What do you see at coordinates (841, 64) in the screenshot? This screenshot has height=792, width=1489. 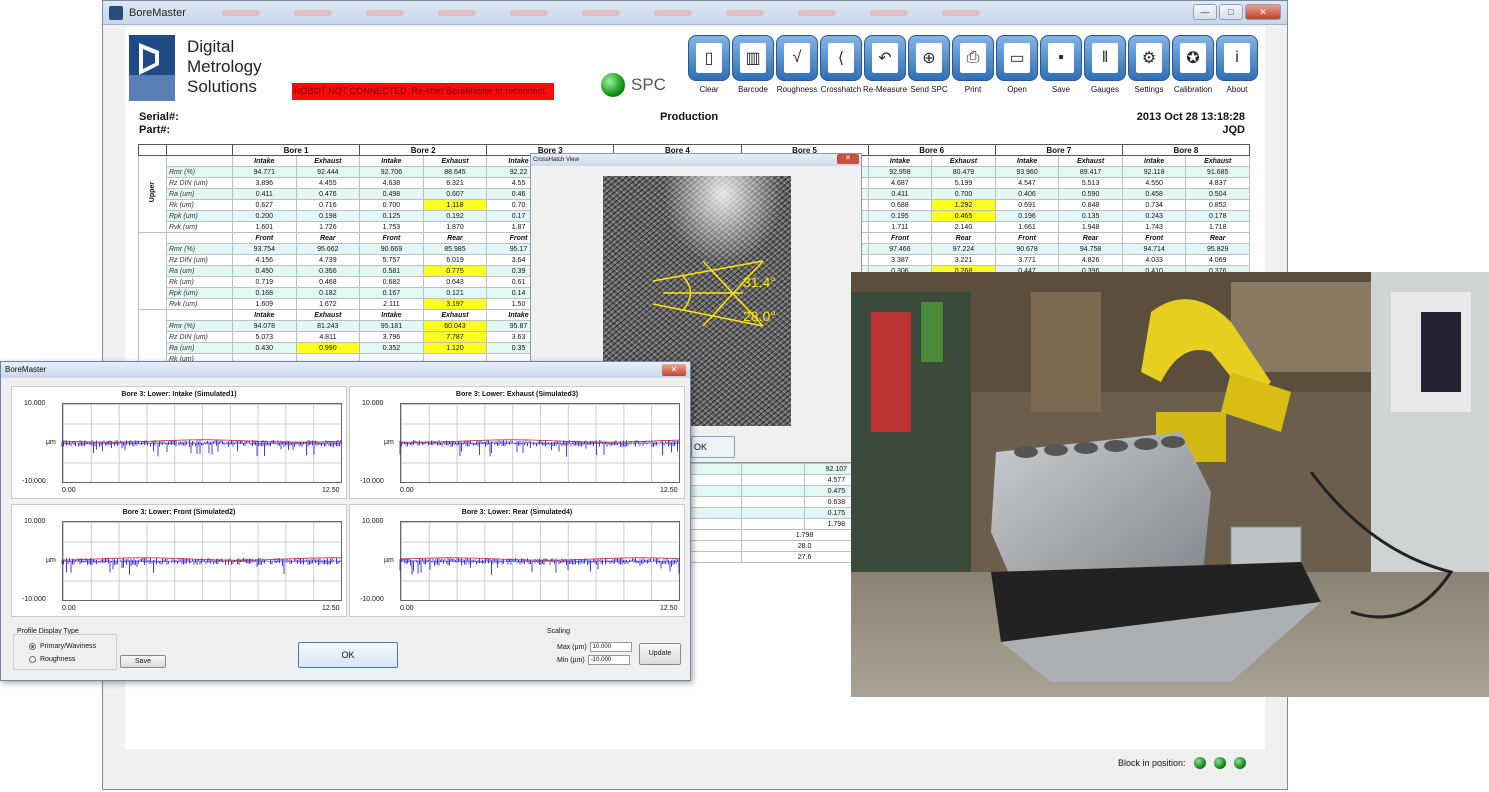 I see `toolbar-crosshatch-button: ⟨ Crosshatch` at bounding box center [841, 64].